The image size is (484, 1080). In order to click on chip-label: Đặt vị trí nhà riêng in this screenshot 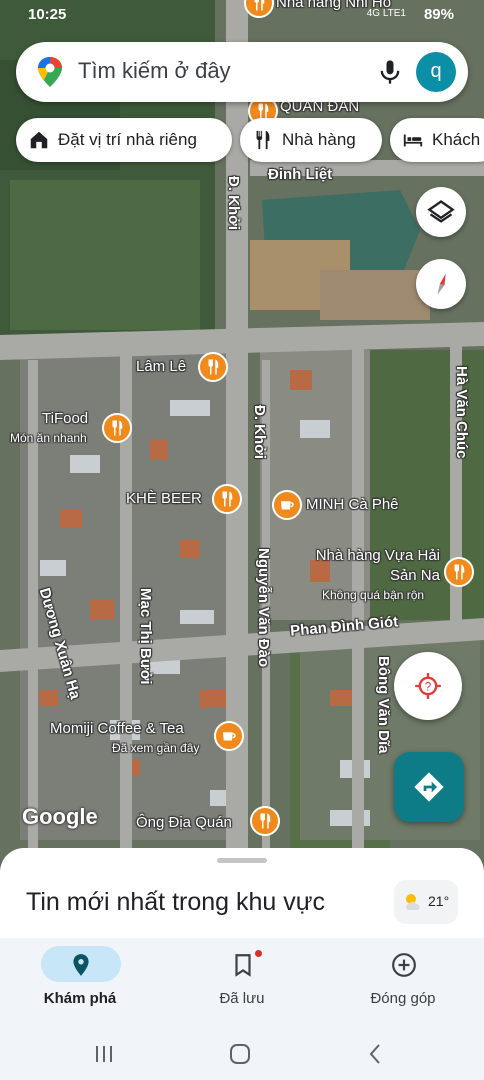, I will do `click(127, 139)`.